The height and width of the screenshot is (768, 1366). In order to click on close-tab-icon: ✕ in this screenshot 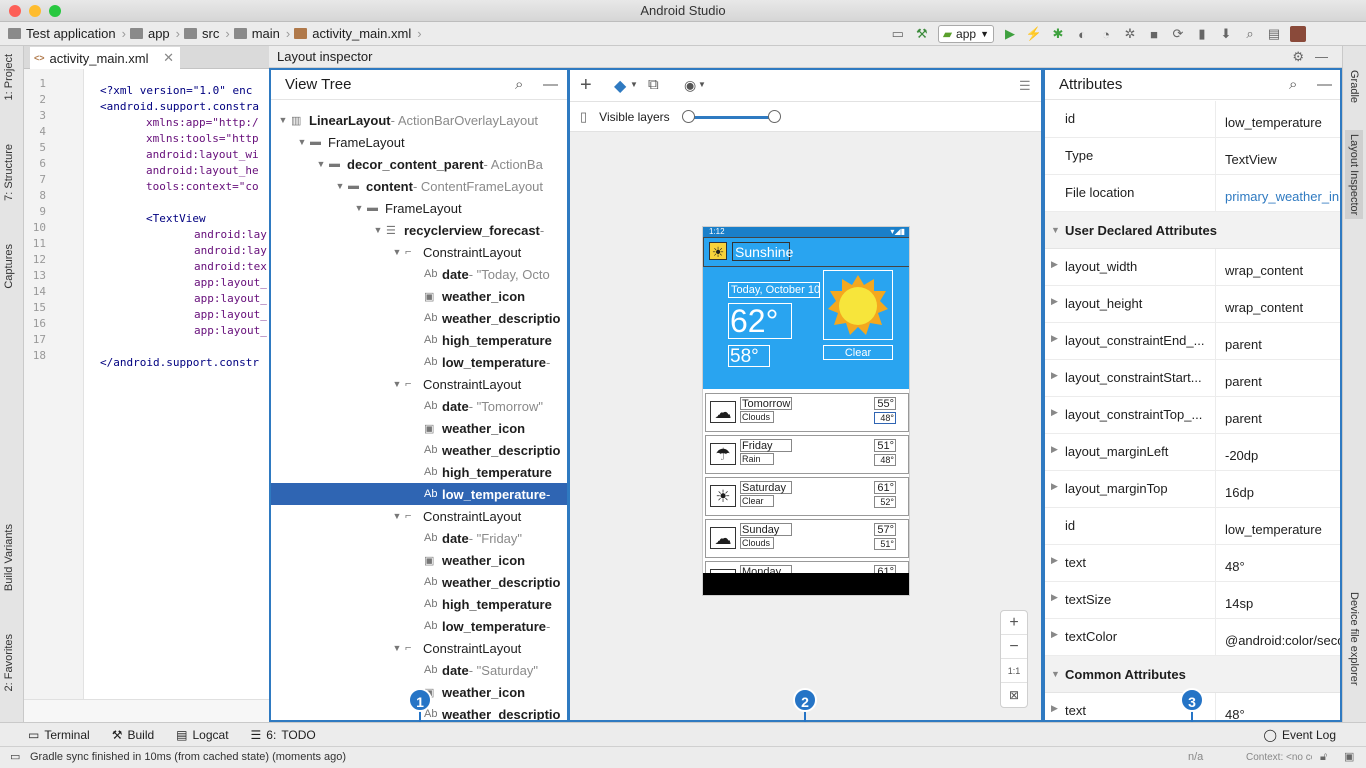, I will do `click(168, 58)`.